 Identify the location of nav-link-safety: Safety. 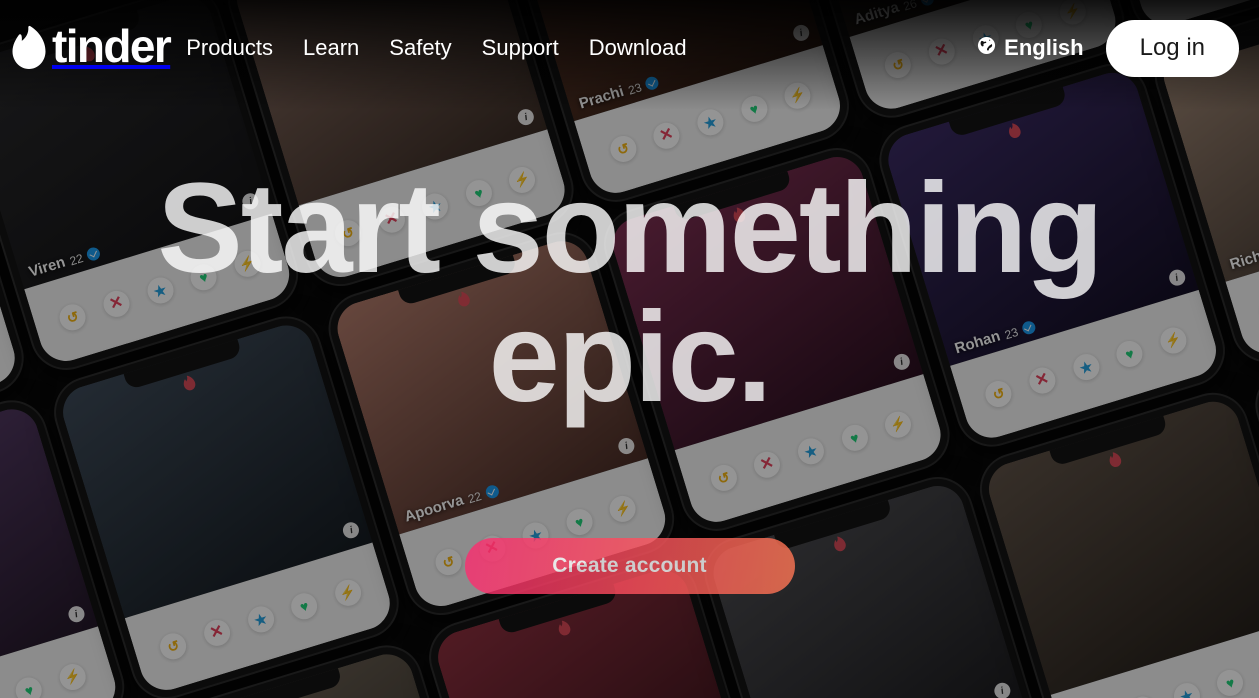
(420, 48).